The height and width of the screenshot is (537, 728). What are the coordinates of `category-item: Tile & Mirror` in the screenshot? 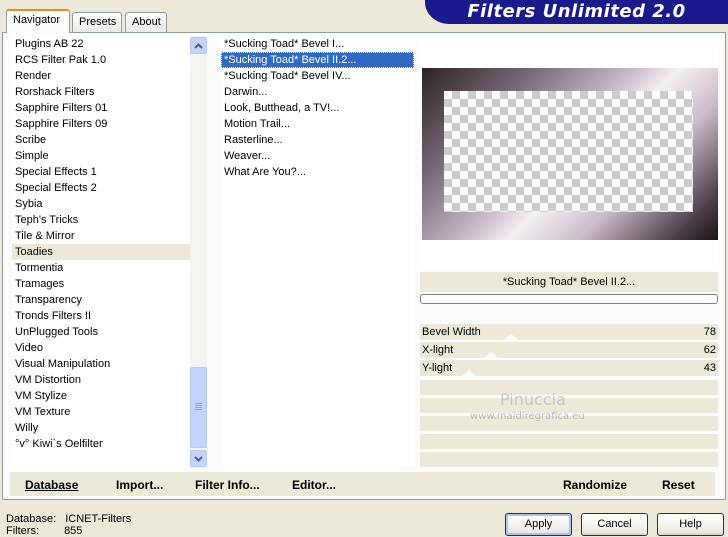 It's located at (101, 236).